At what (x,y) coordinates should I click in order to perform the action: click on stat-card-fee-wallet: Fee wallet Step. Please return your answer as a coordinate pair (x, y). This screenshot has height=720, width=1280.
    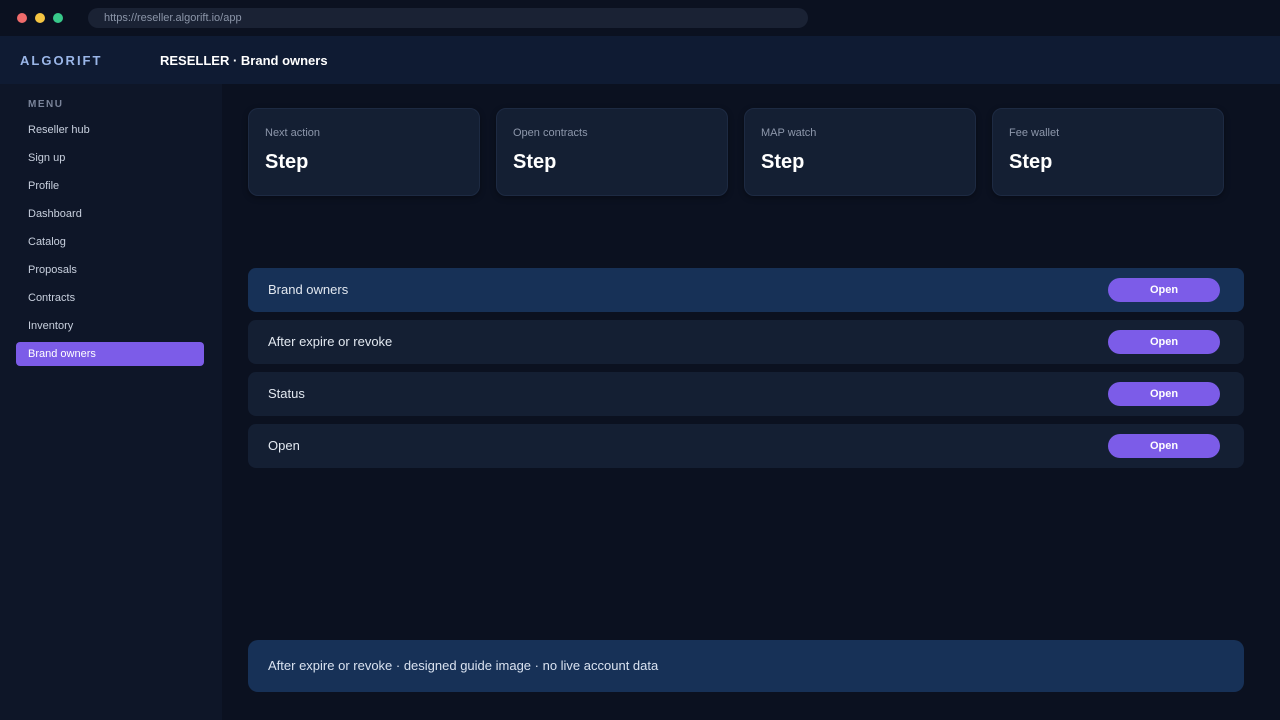
    Looking at the image, I should click on (1108, 152).